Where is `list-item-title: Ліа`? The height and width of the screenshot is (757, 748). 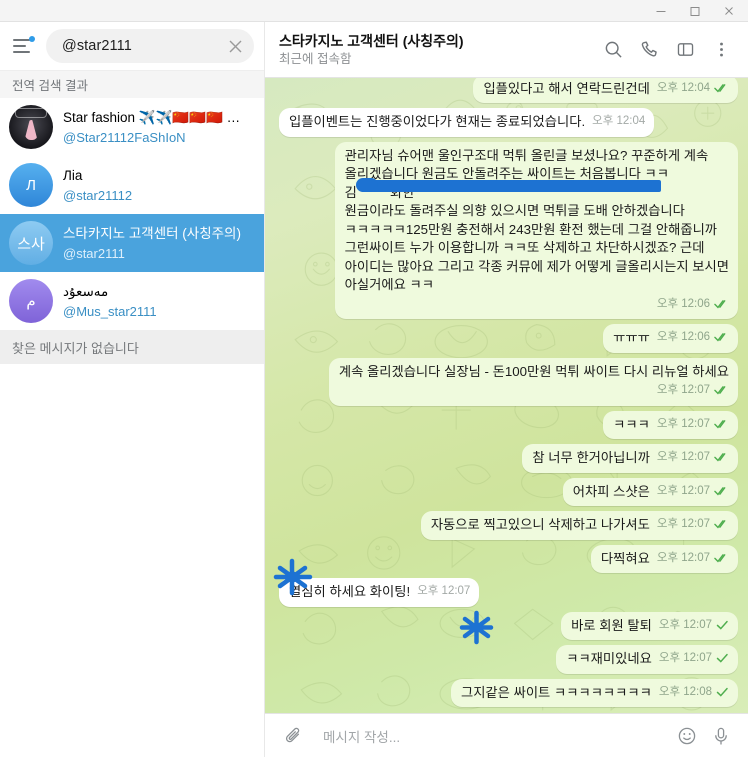 list-item-title: Ліа is located at coordinates (73, 175).